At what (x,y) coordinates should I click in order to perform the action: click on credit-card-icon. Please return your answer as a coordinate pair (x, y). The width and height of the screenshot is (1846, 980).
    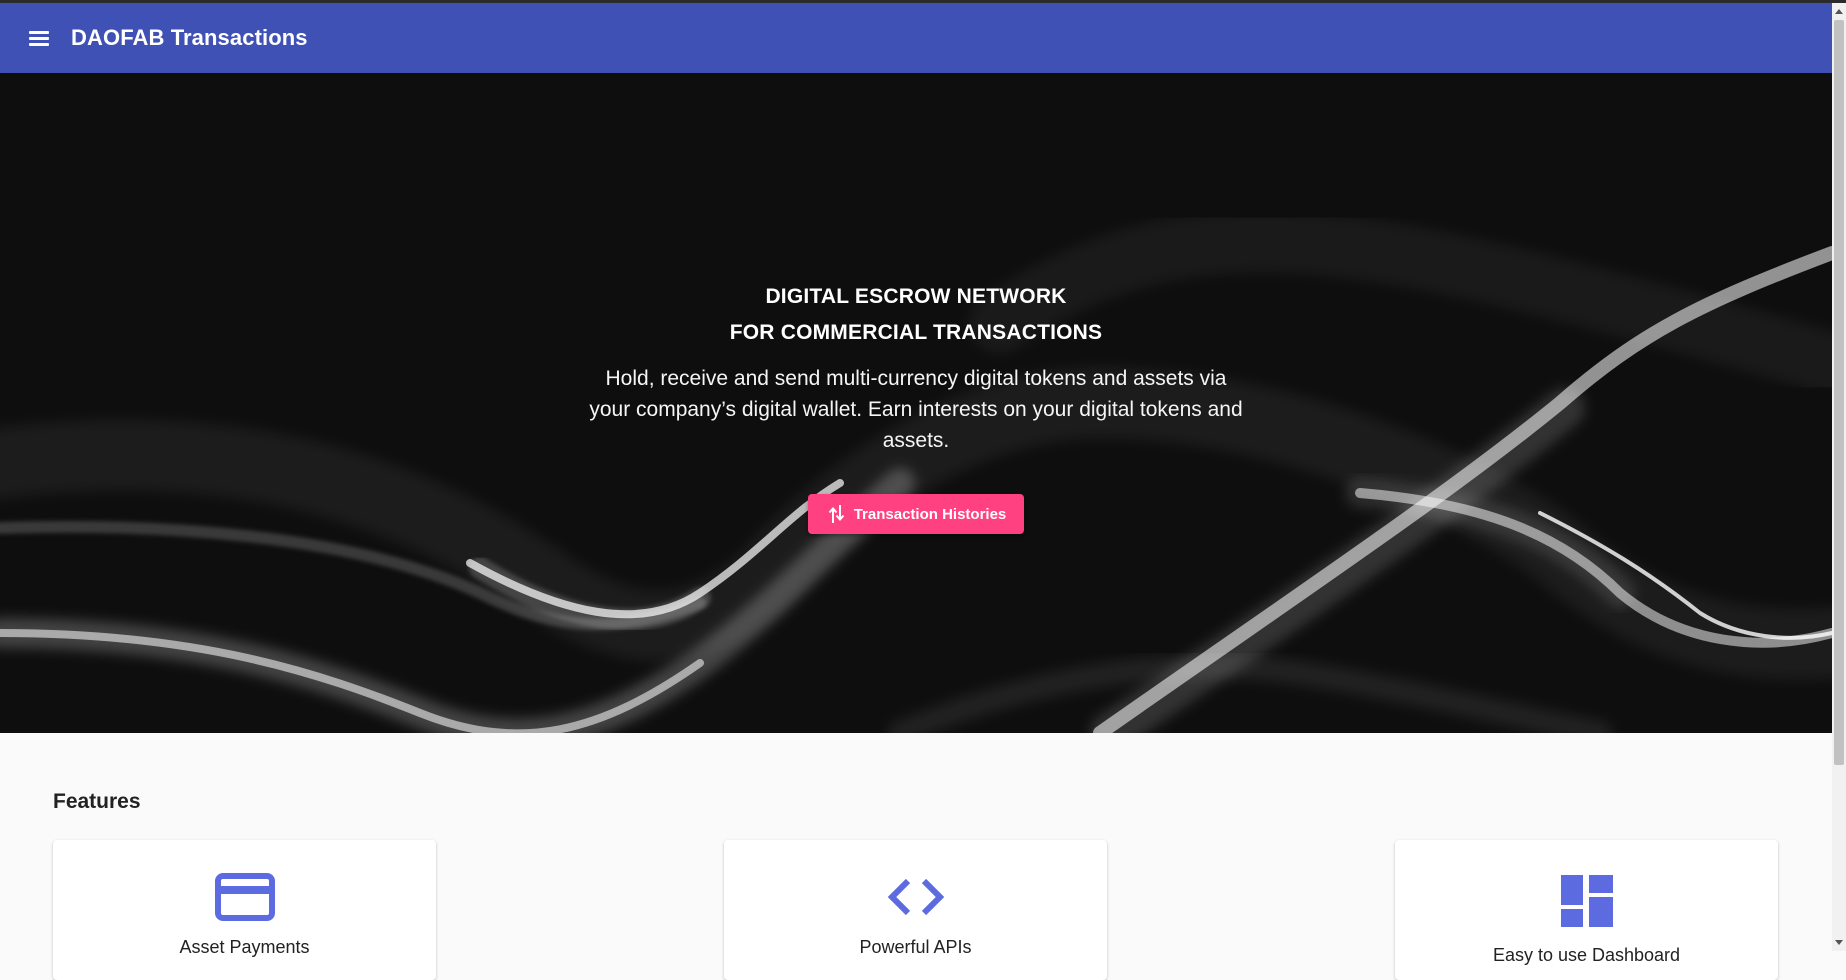
    Looking at the image, I should click on (244, 897).